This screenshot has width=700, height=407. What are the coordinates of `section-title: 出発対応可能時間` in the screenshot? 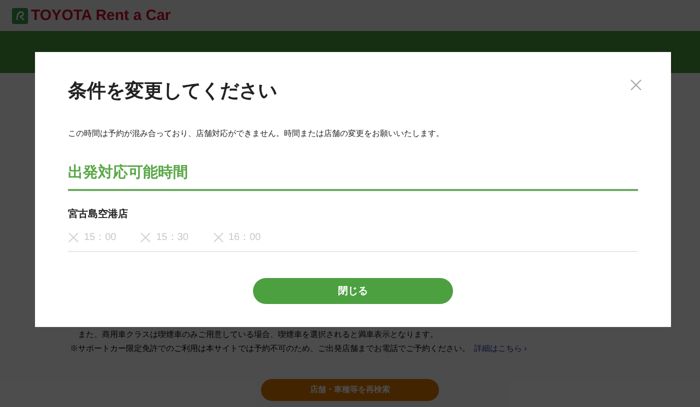 It's located at (353, 176).